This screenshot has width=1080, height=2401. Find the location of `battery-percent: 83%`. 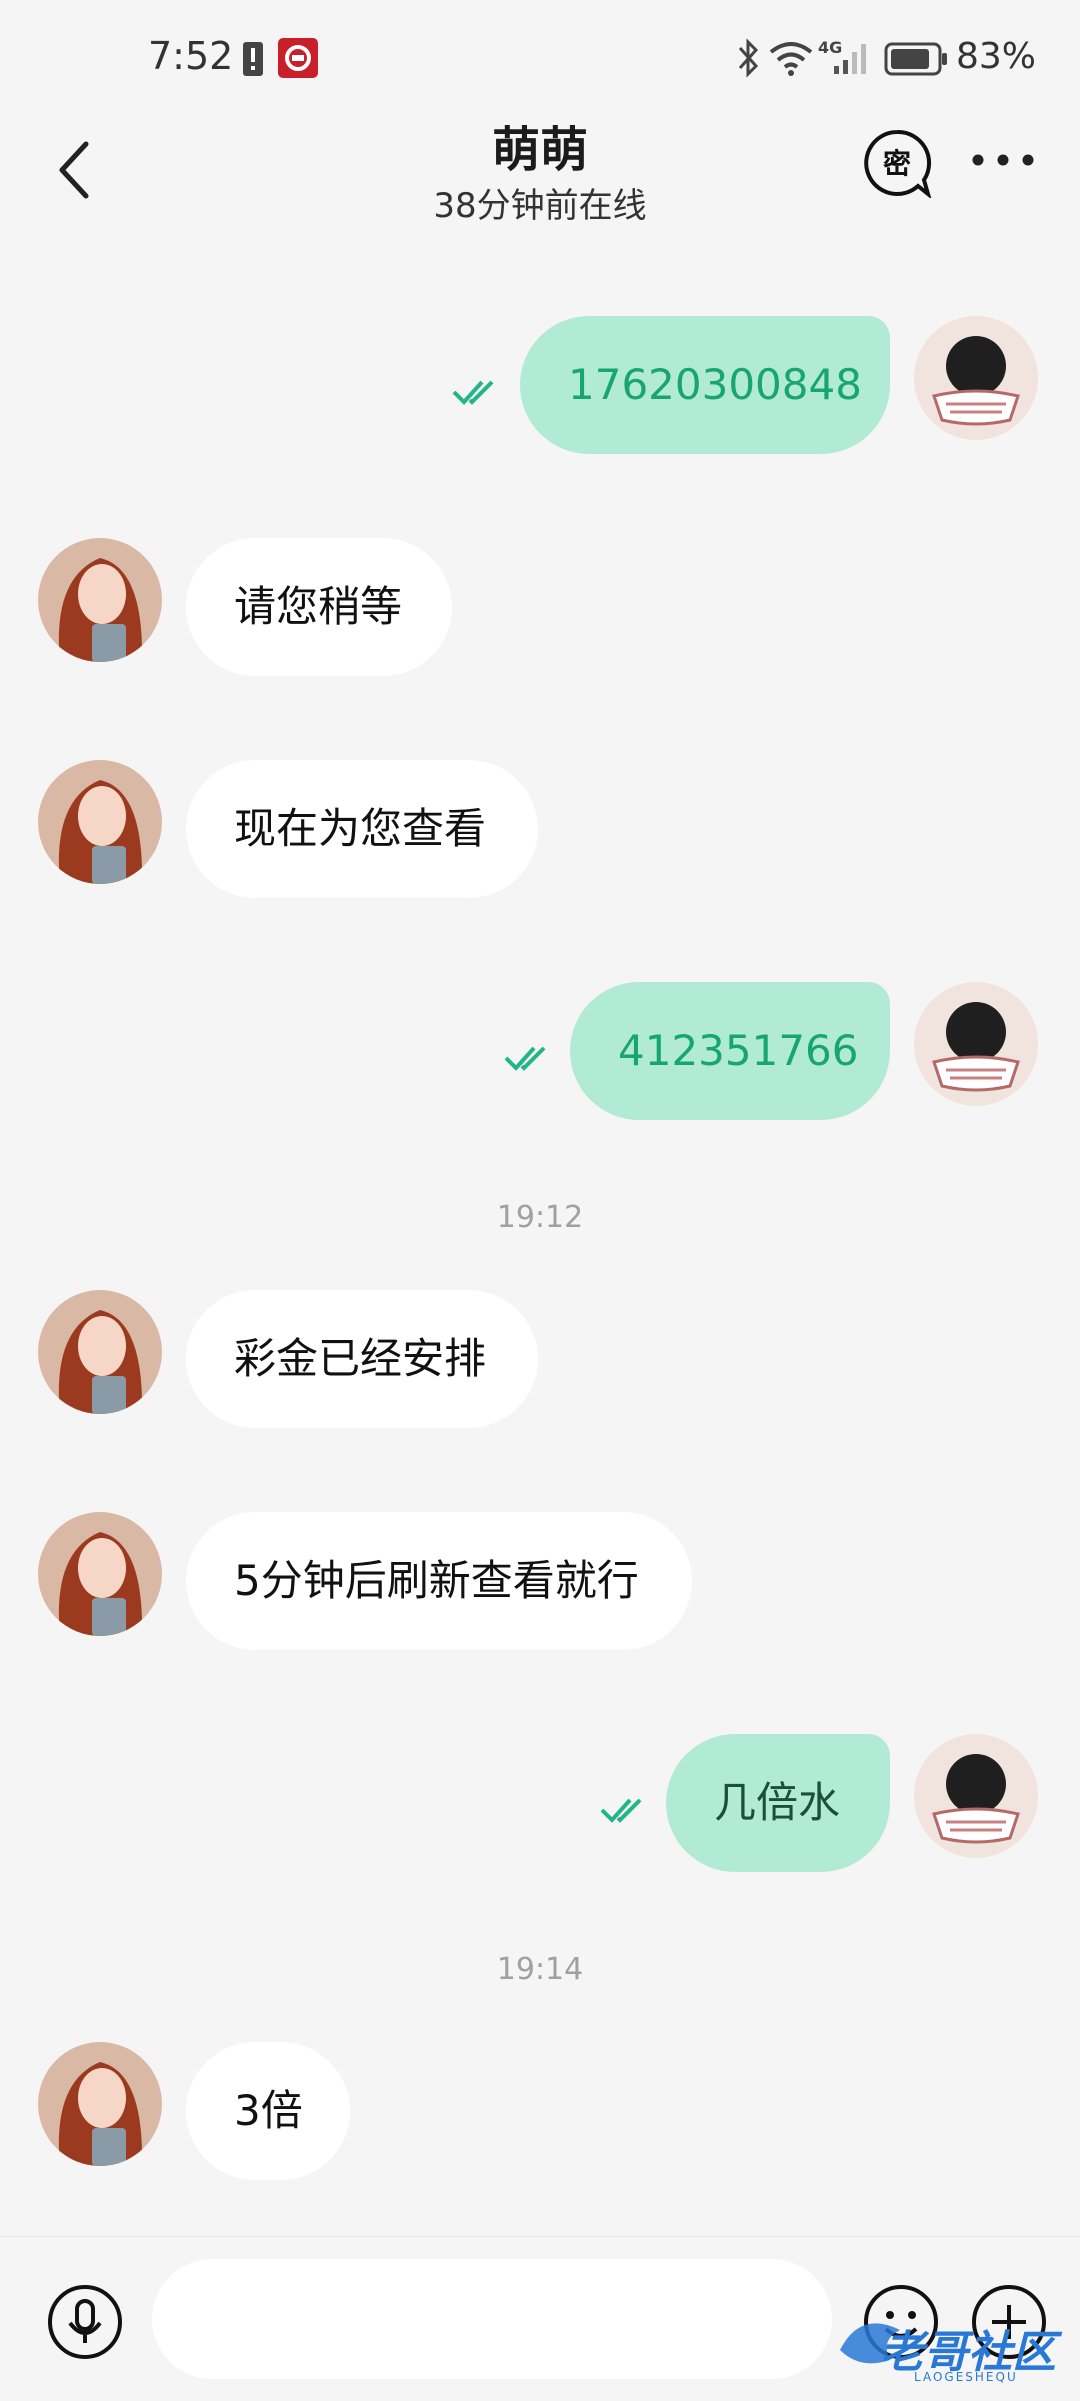

battery-percent: 83% is located at coordinates (996, 56).